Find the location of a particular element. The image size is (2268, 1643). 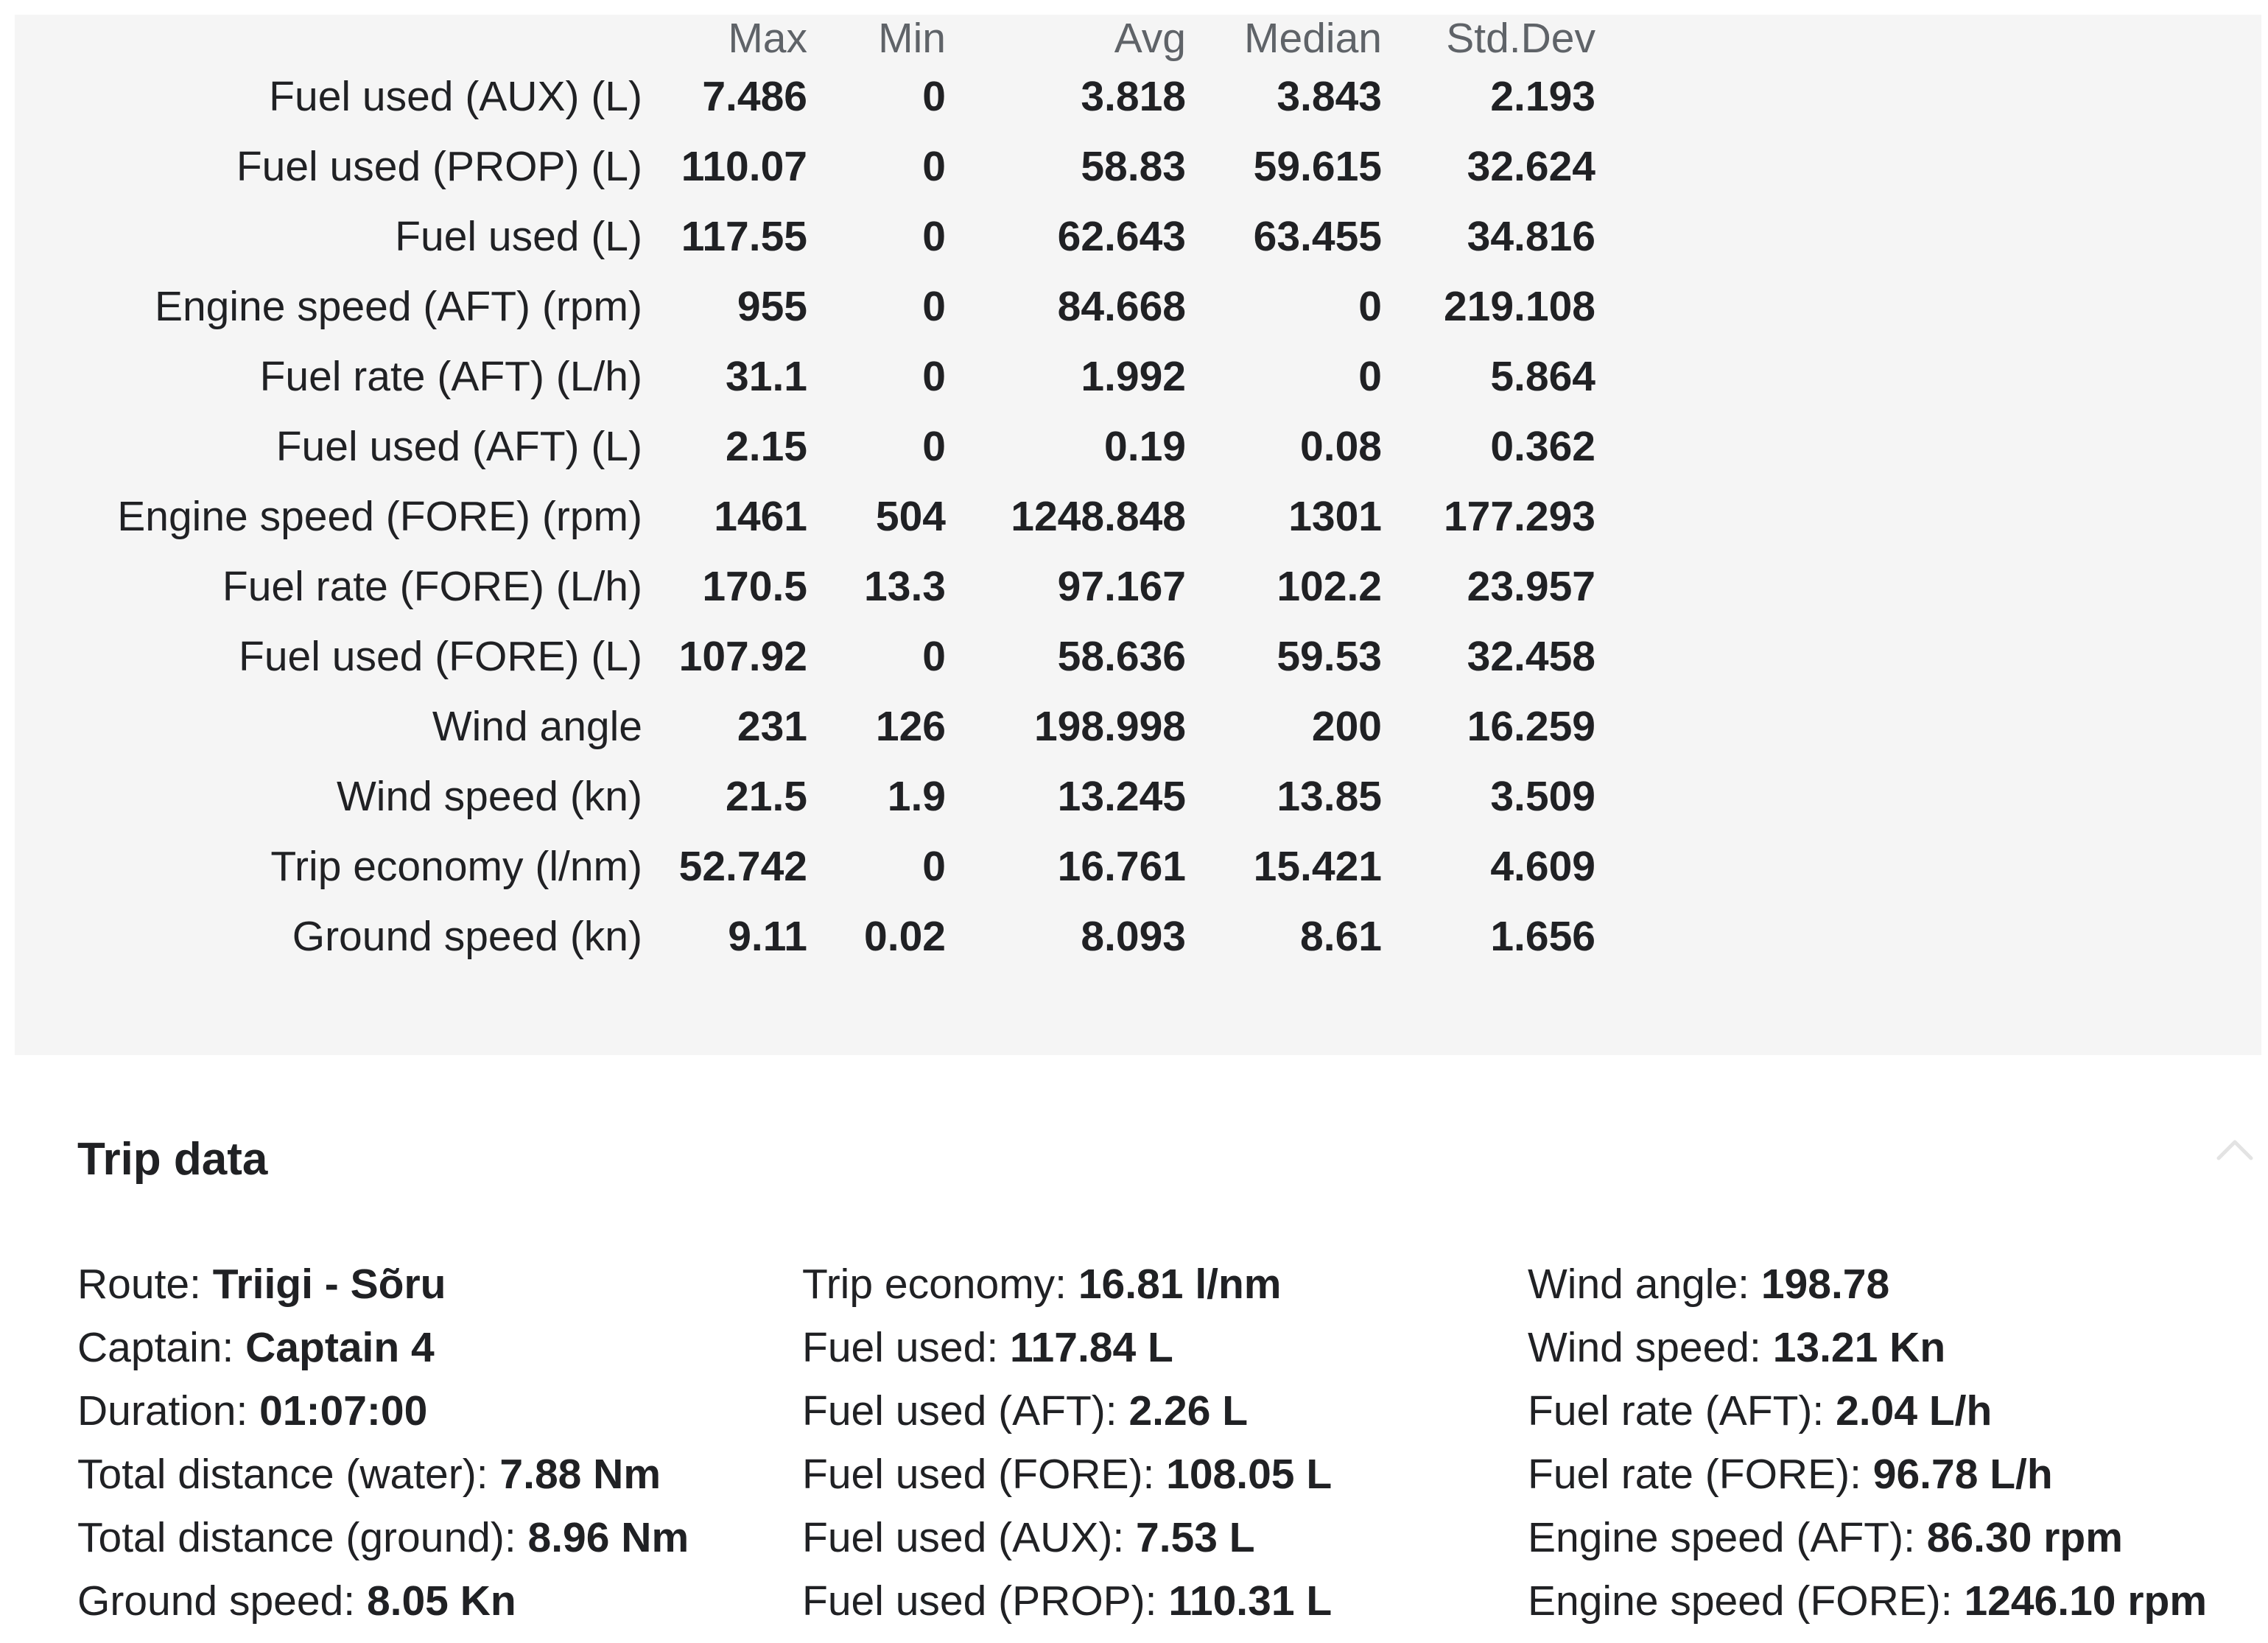

trip-info-item: Wind speed: 13.21 Kn is located at coordinates (1867, 1348).